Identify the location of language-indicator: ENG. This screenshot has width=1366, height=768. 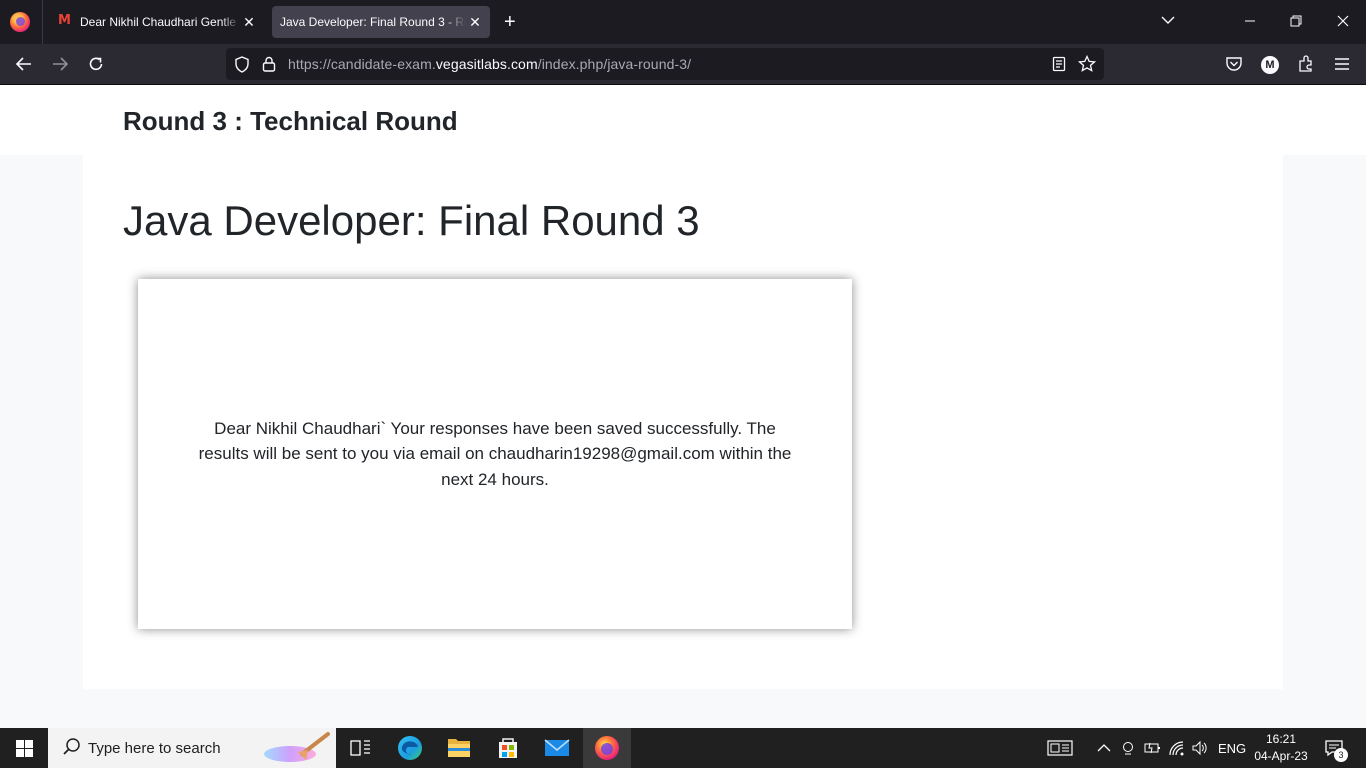
(1232, 748).